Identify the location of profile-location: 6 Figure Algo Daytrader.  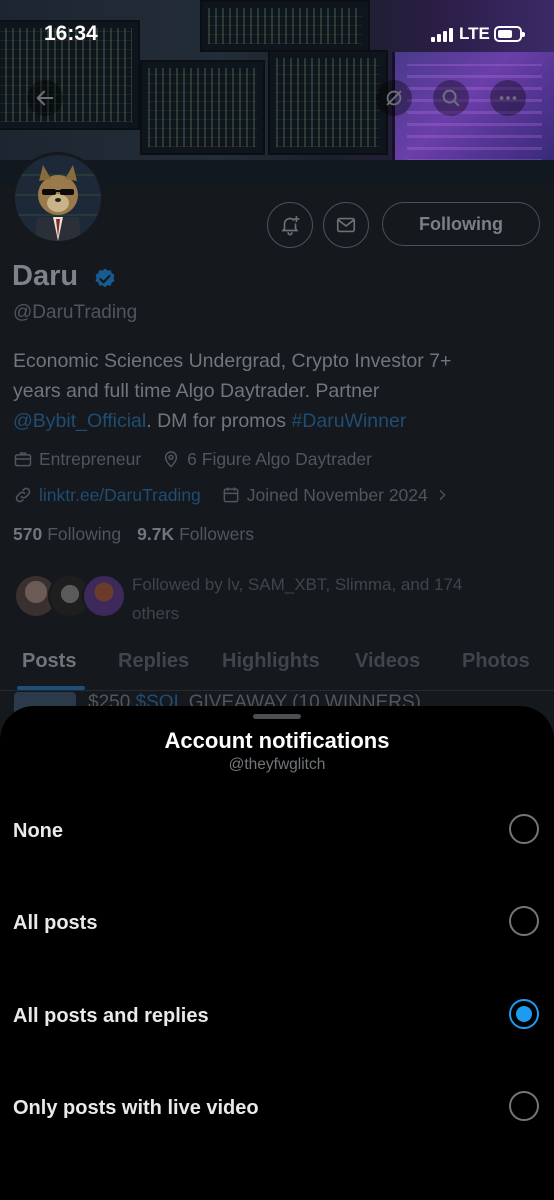
(279, 458).